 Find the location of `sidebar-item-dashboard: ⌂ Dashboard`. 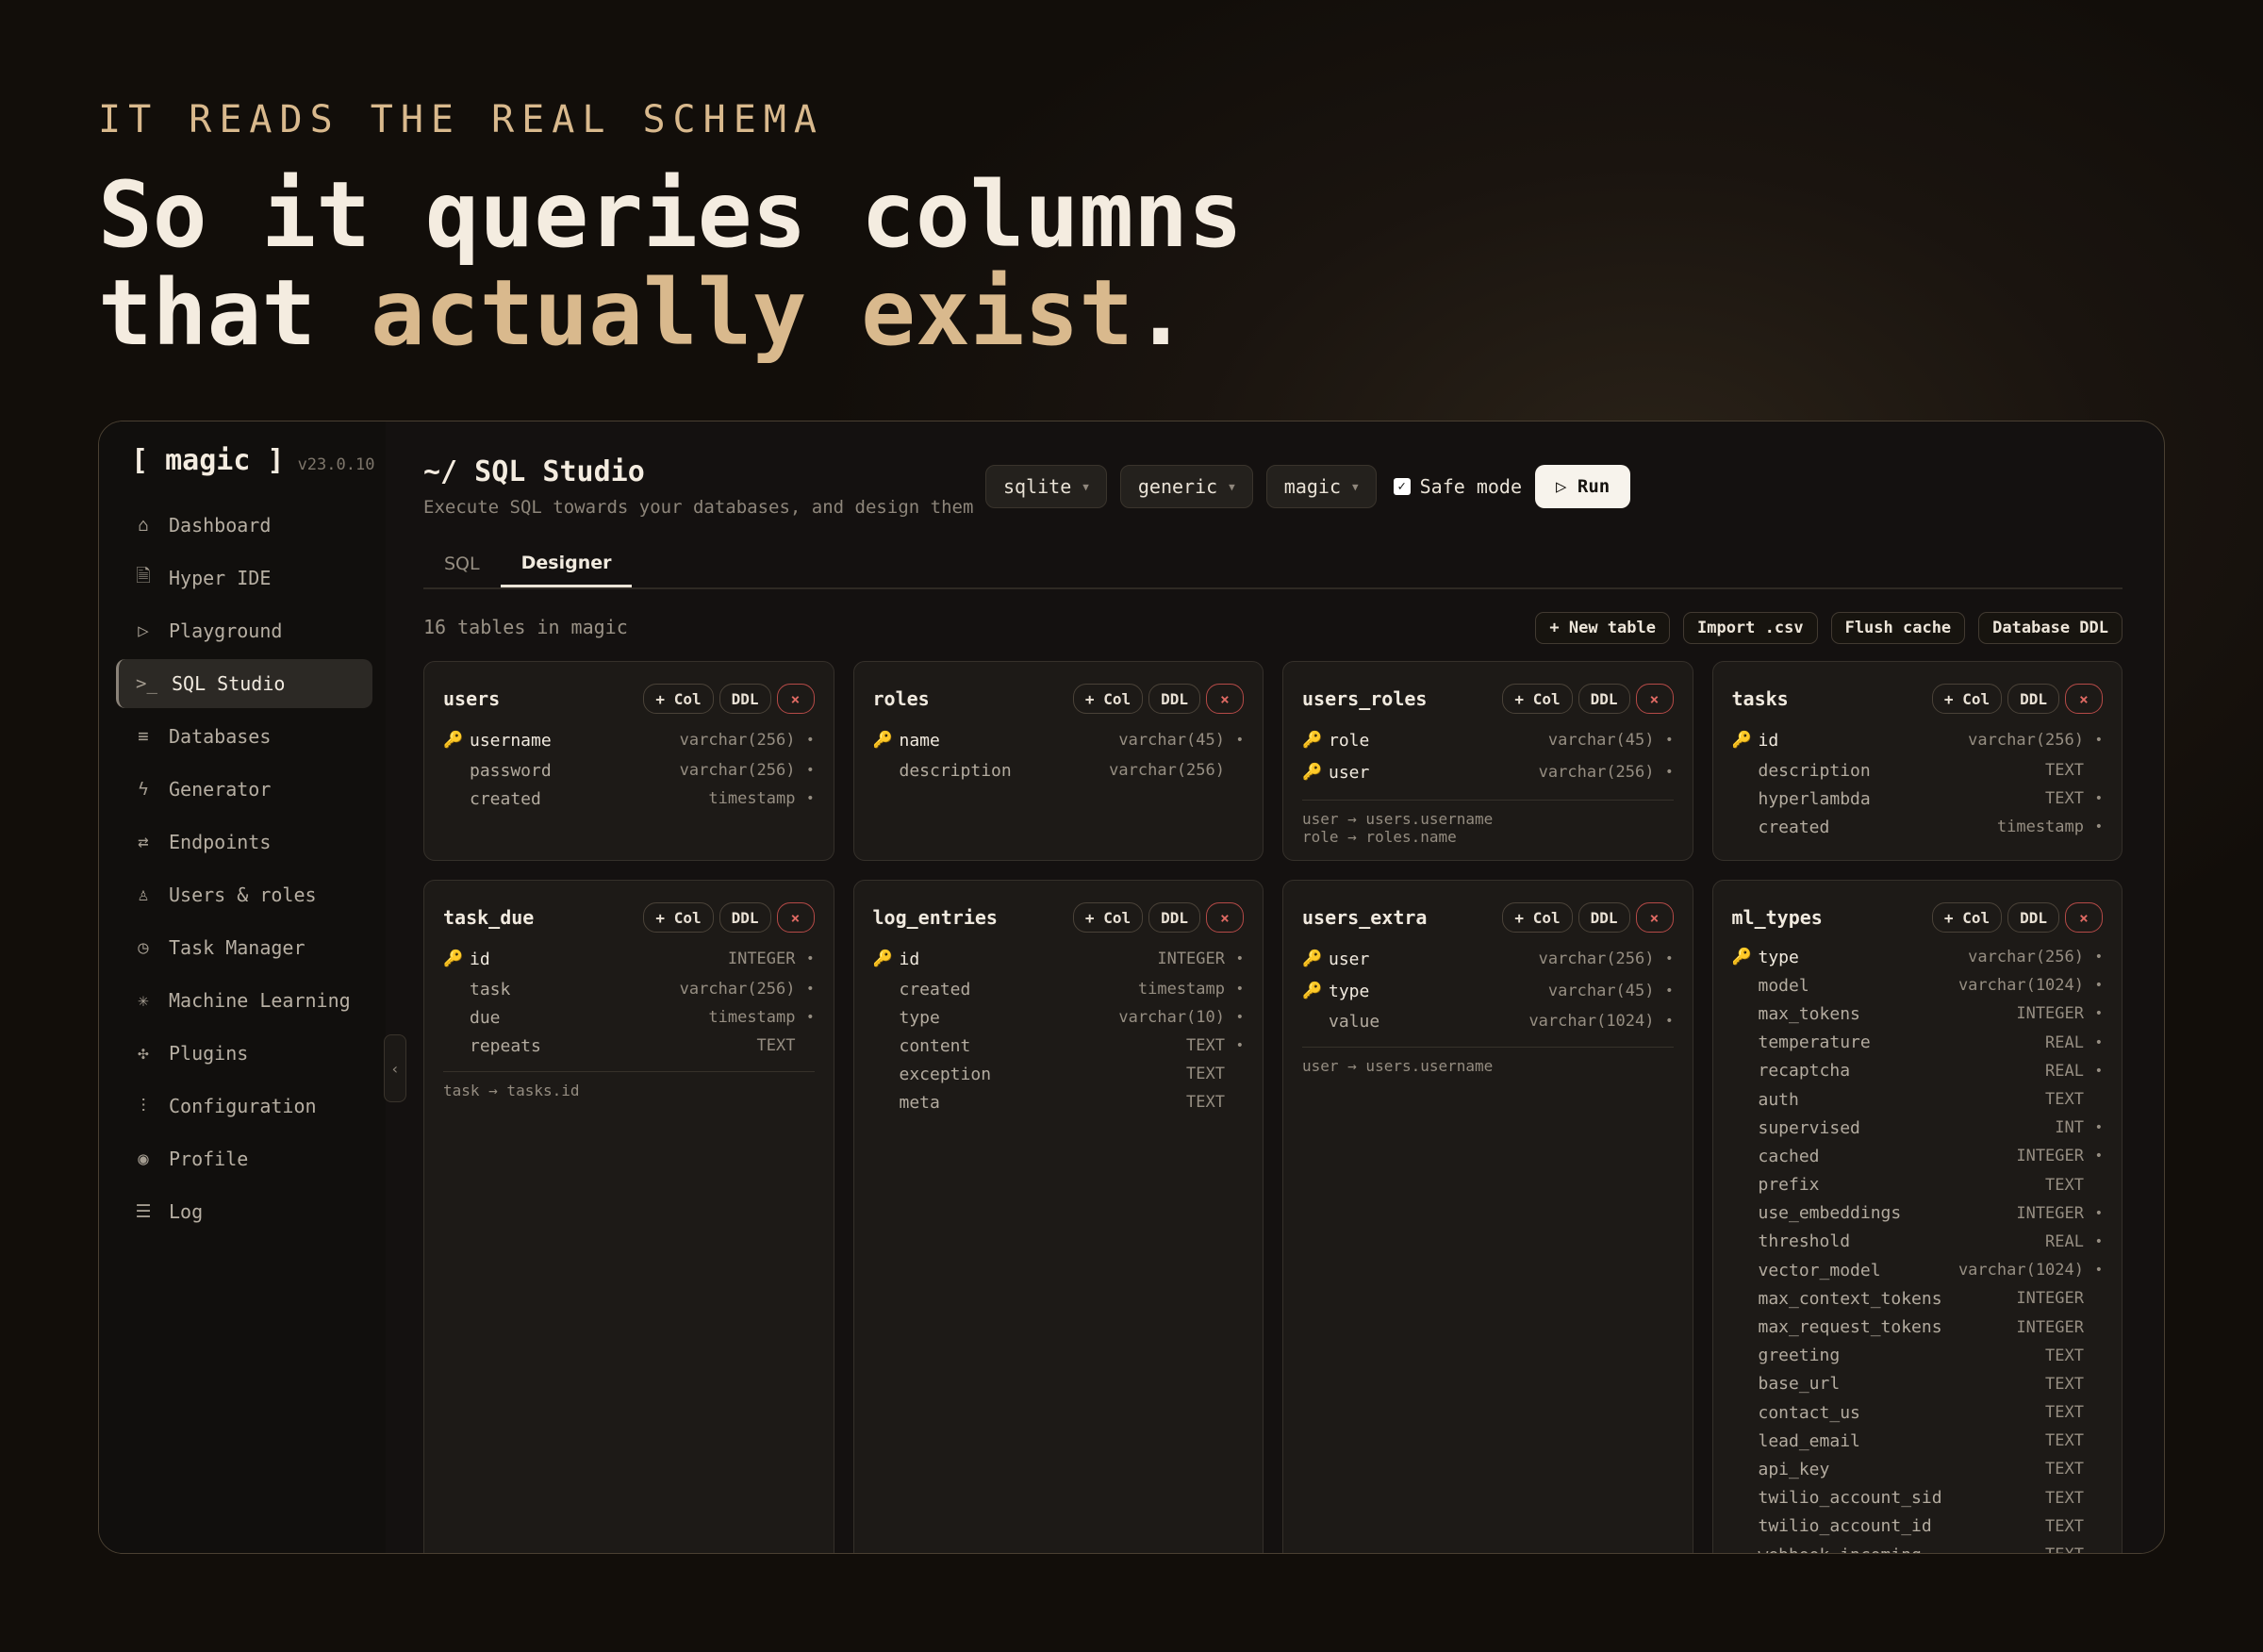

sidebar-item-dashboard: ⌂ Dashboard is located at coordinates (244, 525).